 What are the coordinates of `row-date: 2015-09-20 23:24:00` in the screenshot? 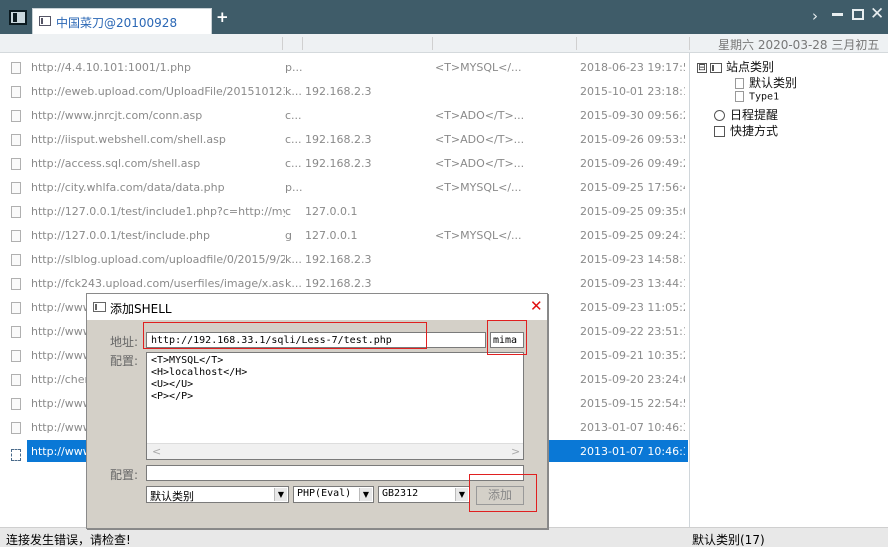 It's located at (632, 379).